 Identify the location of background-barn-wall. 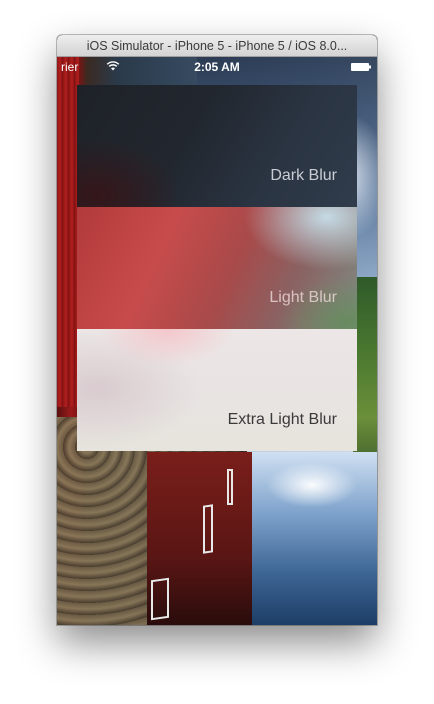
(68, 232).